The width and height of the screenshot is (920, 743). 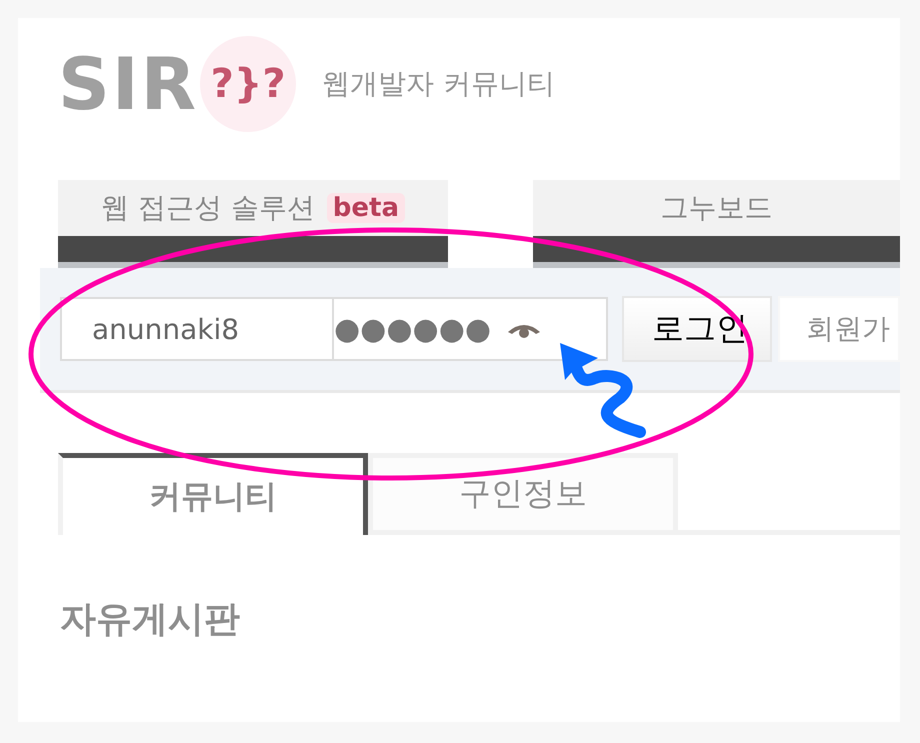 What do you see at coordinates (471, 329) in the screenshot?
I see `password-field: ●●●●●●` at bounding box center [471, 329].